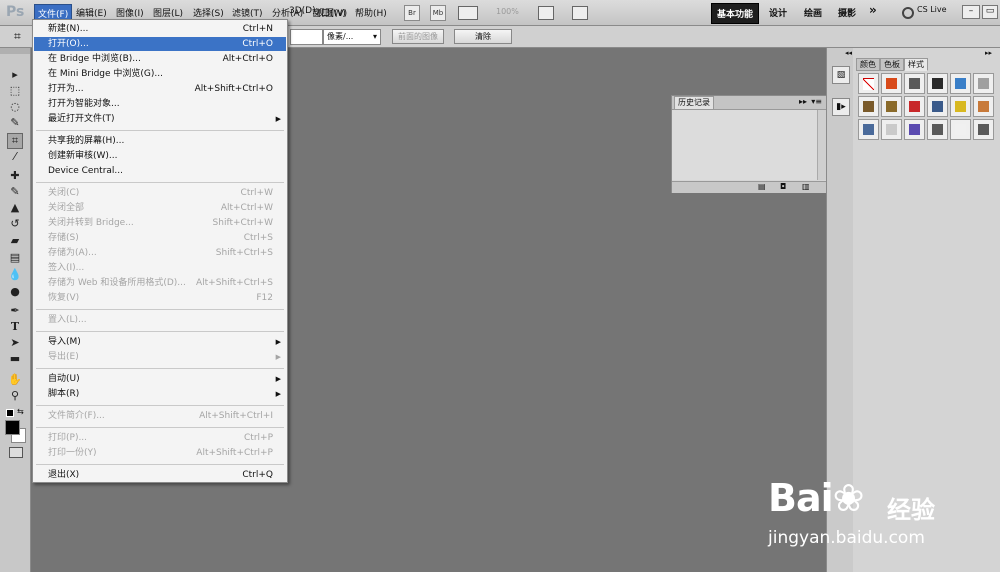  I want to click on bridge-button: Br, so click(412, 13).